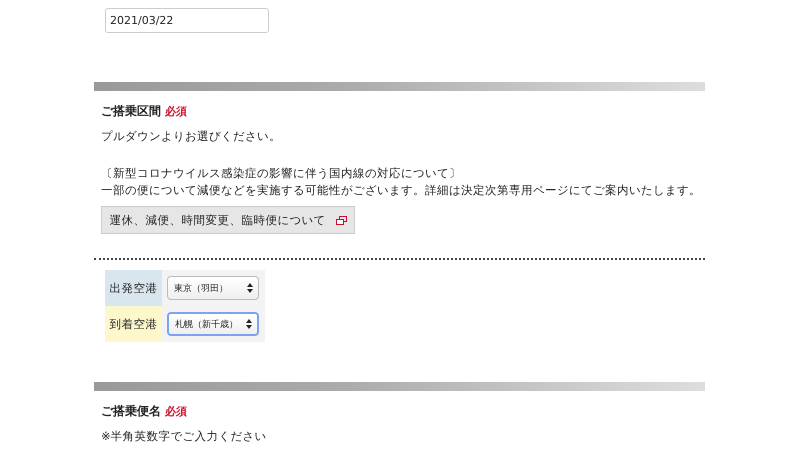 The width and height of the screenshot is (800, 450). Describe the element at coordinates (131, 111) in the screenshot. I see `section-title: ご搭乗区間` at that location.